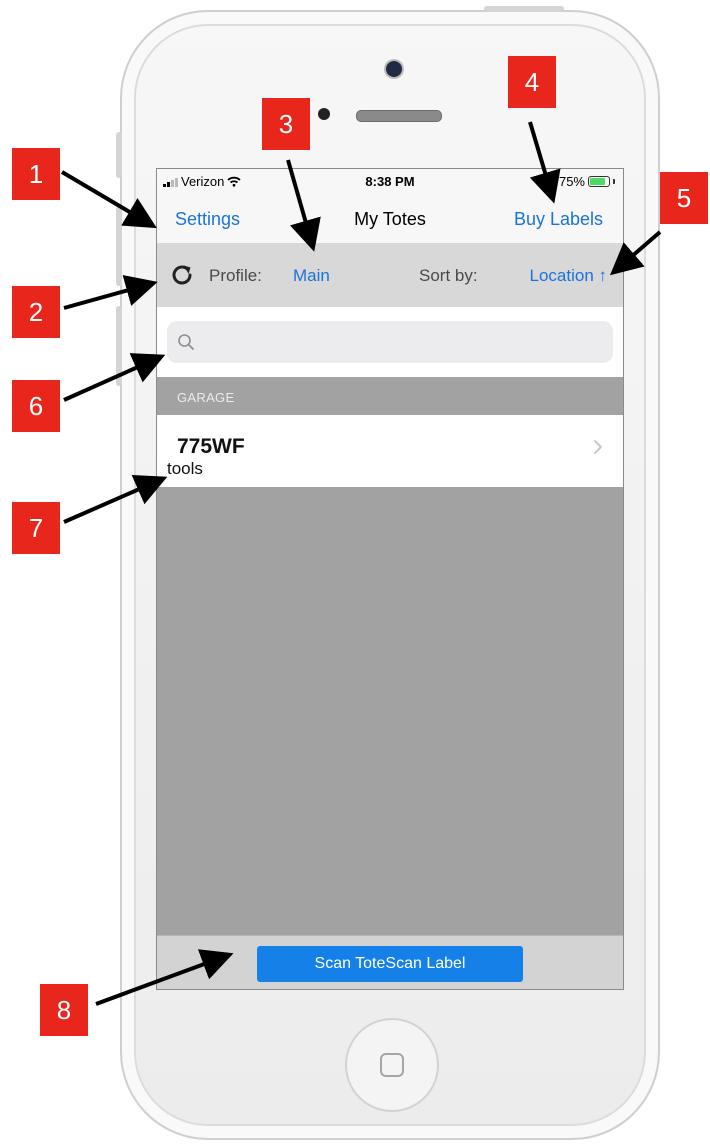 The width and height of the screenshot is (710, 1146). Describe the element at coordinates (571, 181) in the screenshot. I see `battery-percent: 75%` at that location.